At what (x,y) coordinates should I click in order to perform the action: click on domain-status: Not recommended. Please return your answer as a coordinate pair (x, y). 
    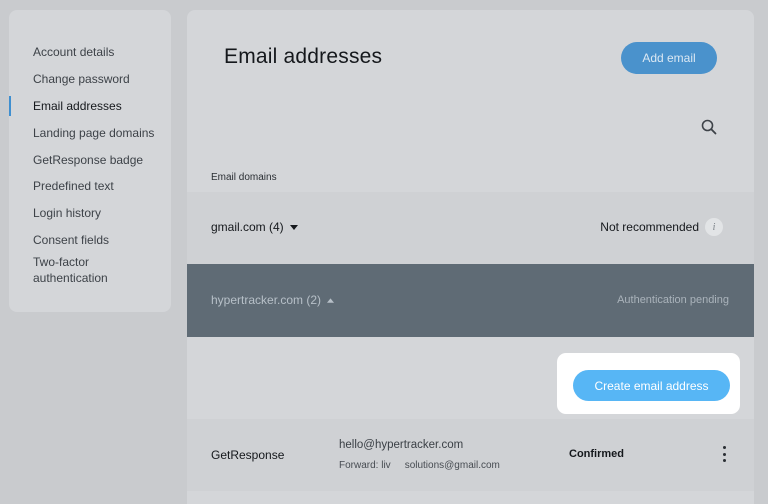
    Looking at the image, I should click on (649, 227).